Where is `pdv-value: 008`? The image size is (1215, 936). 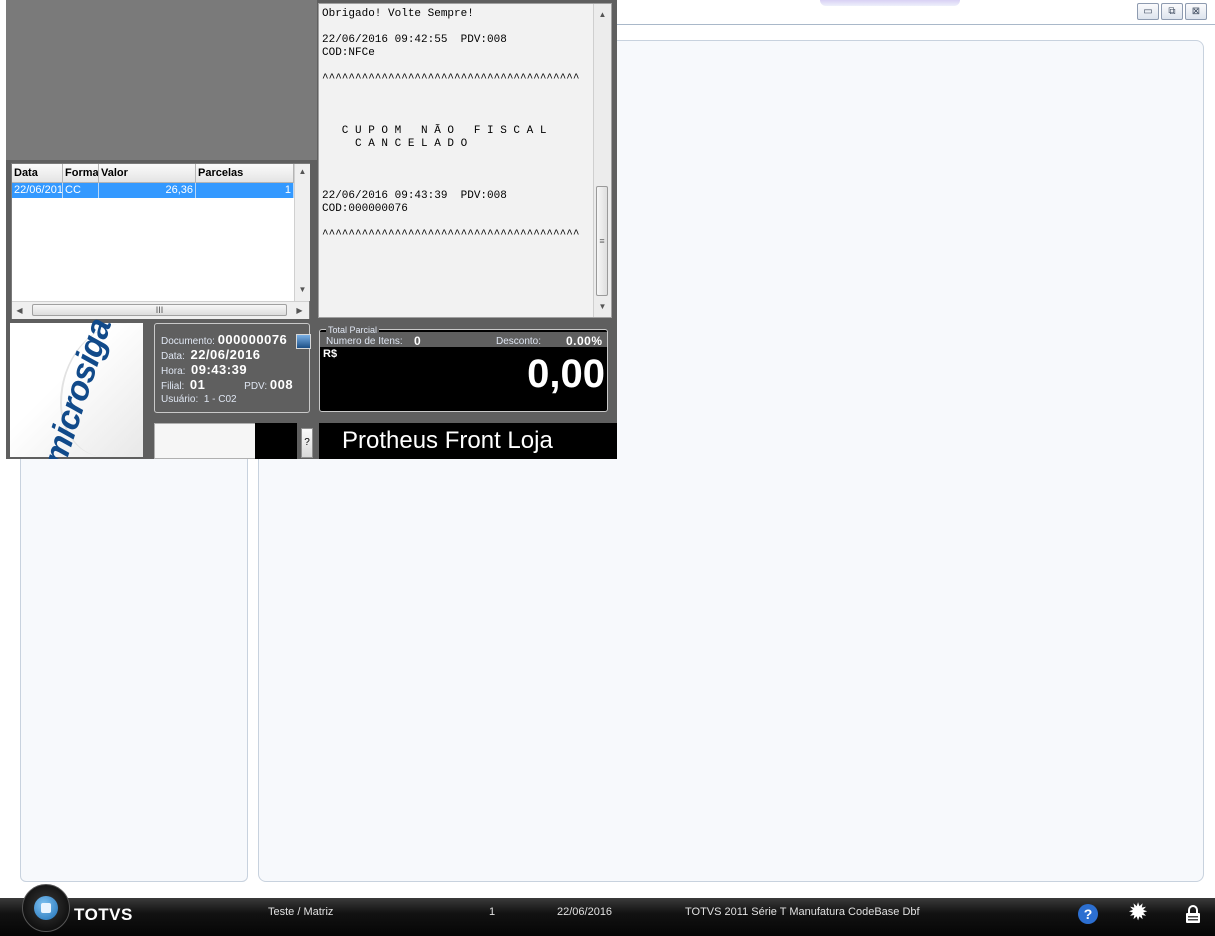 pdv-value: 008 is located at coordinates (281, 384).